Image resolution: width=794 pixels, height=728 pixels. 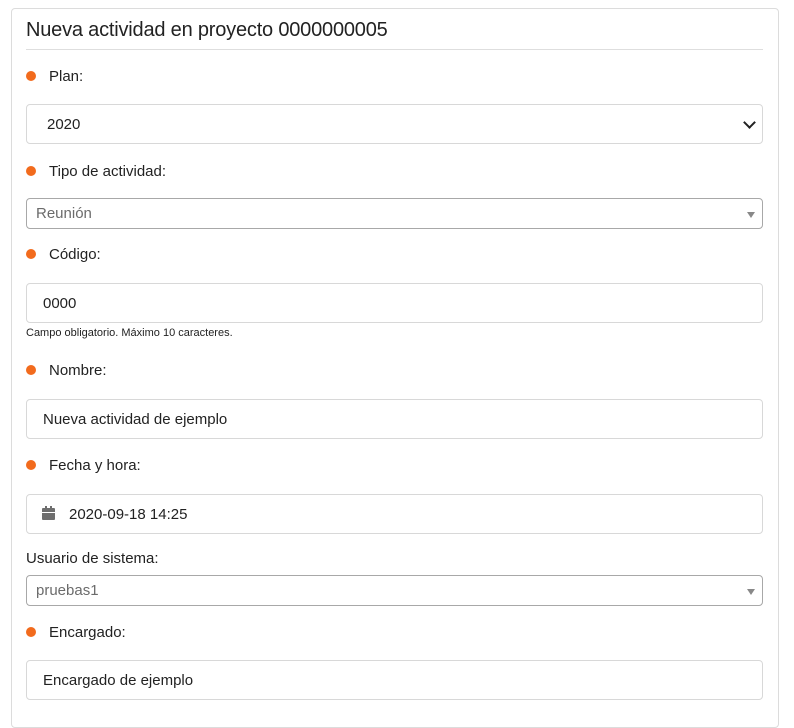 What do you see at coordinates (394, 124) in the screenshot?
I see `plan-select: 2020` at bounding box center [394, 124].